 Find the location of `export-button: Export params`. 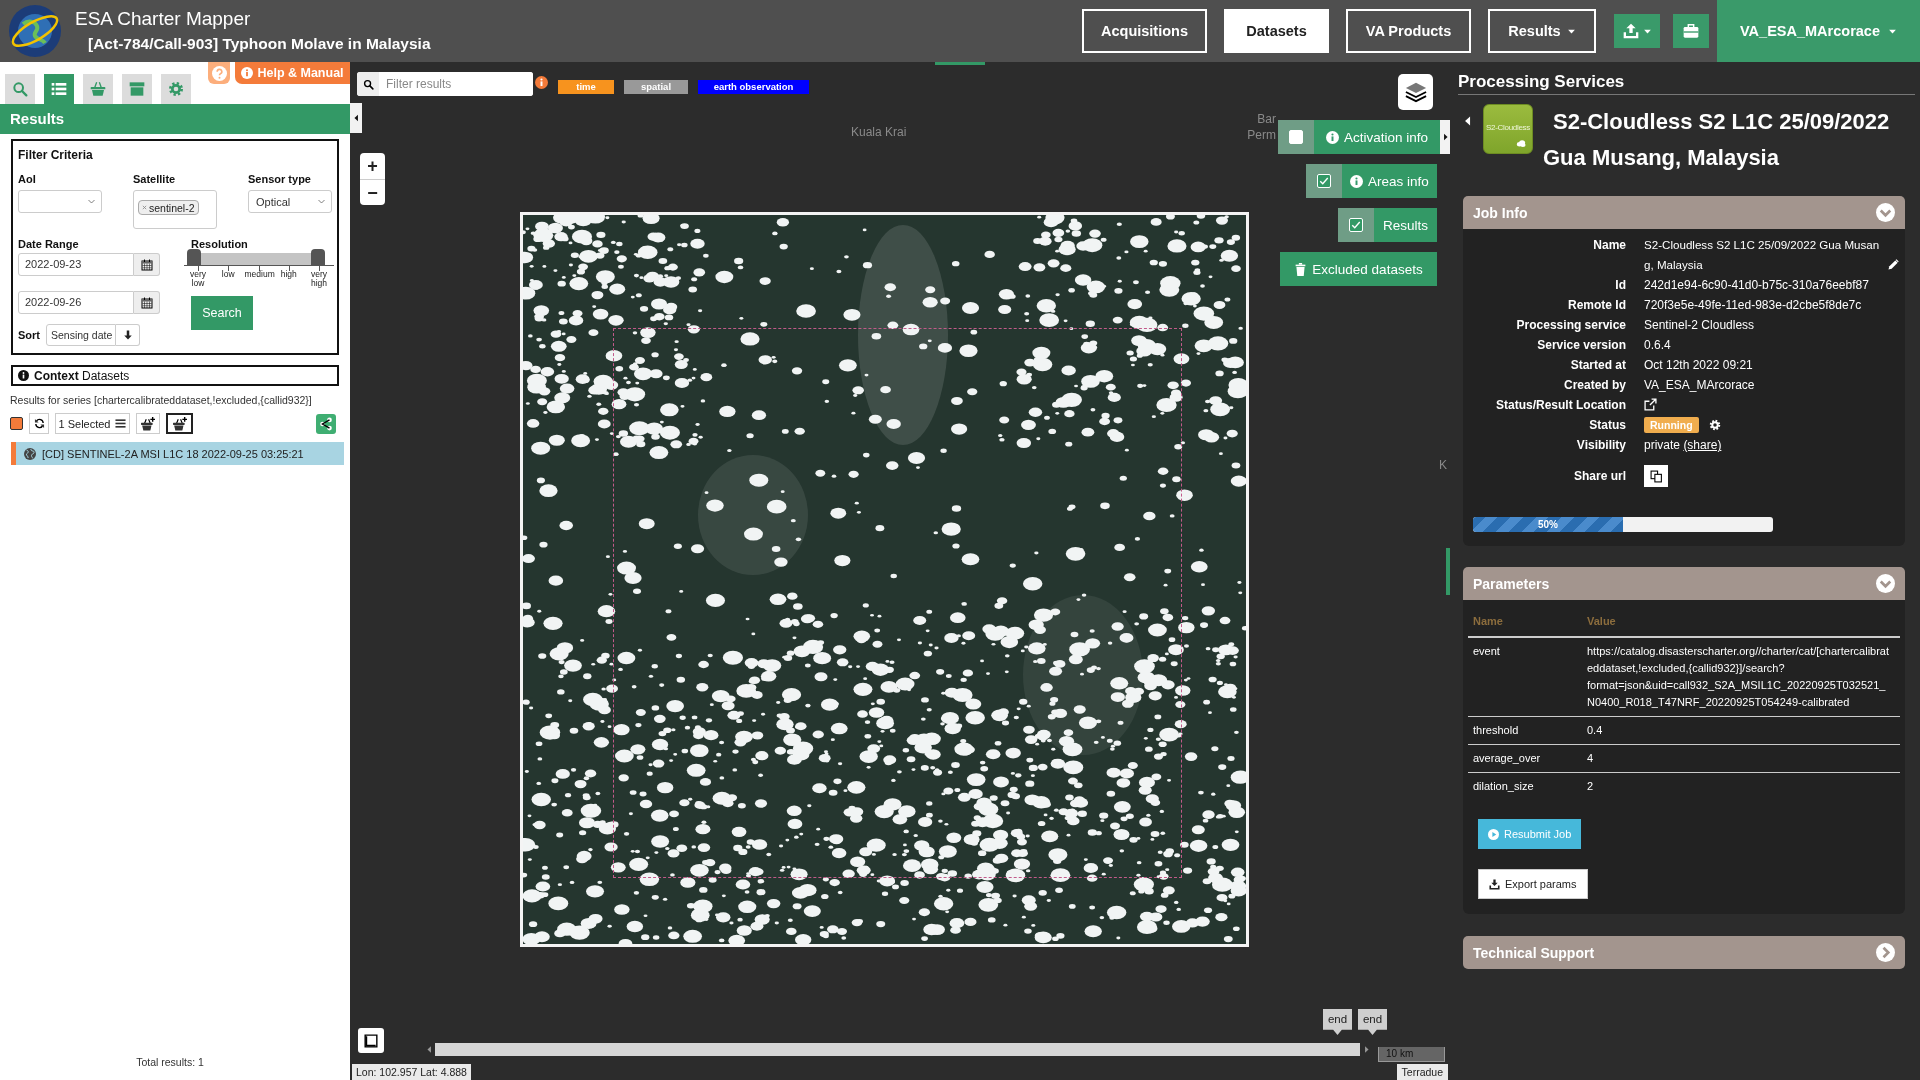

export-button: Export params is located at coordinates (1533, 884).